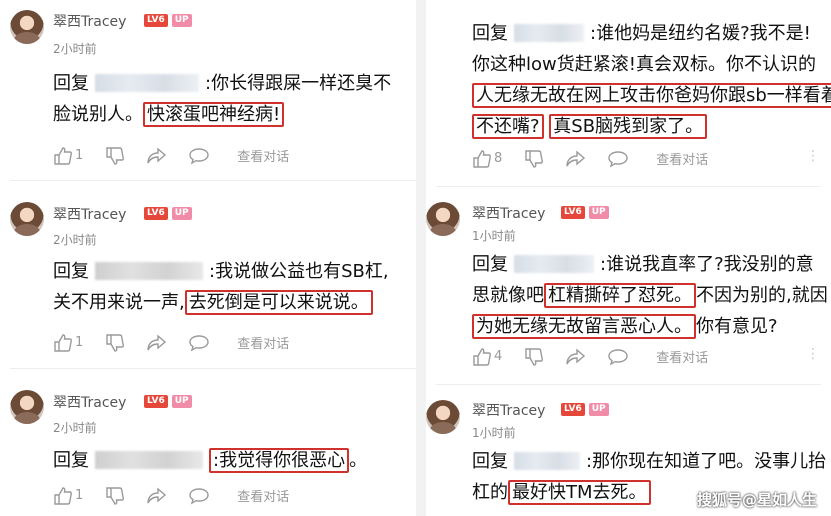  I want to click on action-bar: 8 查看对话, so click(590, 158).